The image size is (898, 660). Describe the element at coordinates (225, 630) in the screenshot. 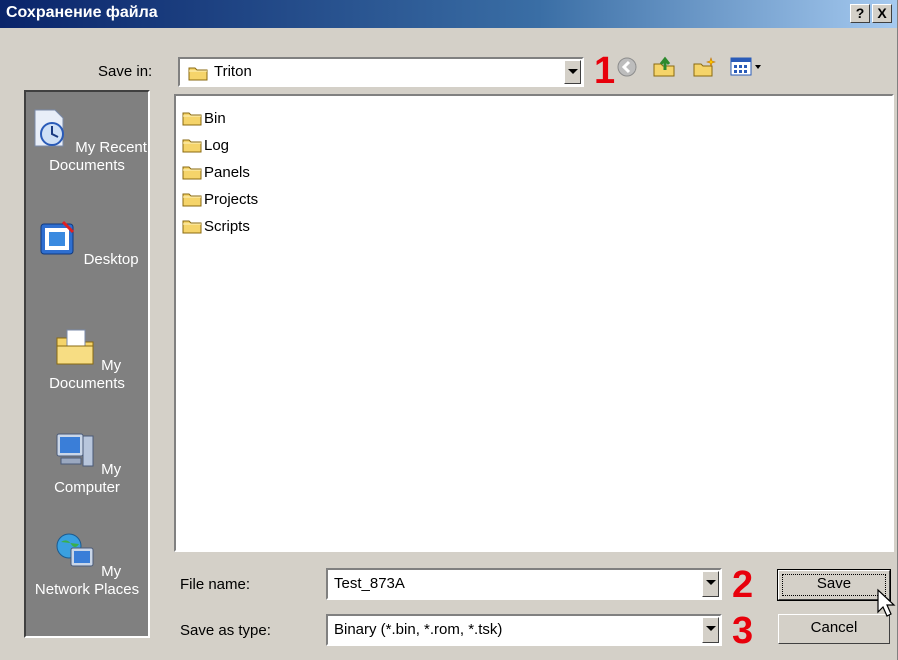

I see `save-as-type-label: Save as type:` at that location.